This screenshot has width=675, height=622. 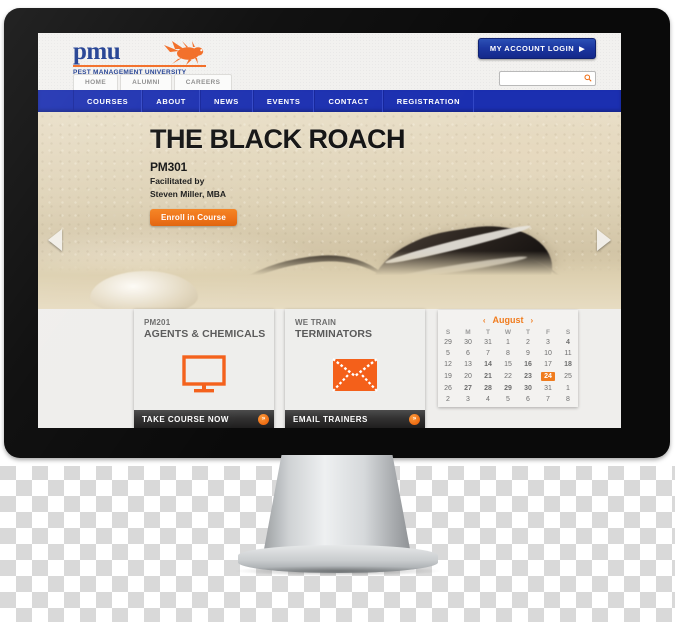 What do you see at coordinates (528, 388) in the screenshot?
I see `calendar-day-event: 30` at bounding box center [528, 388].